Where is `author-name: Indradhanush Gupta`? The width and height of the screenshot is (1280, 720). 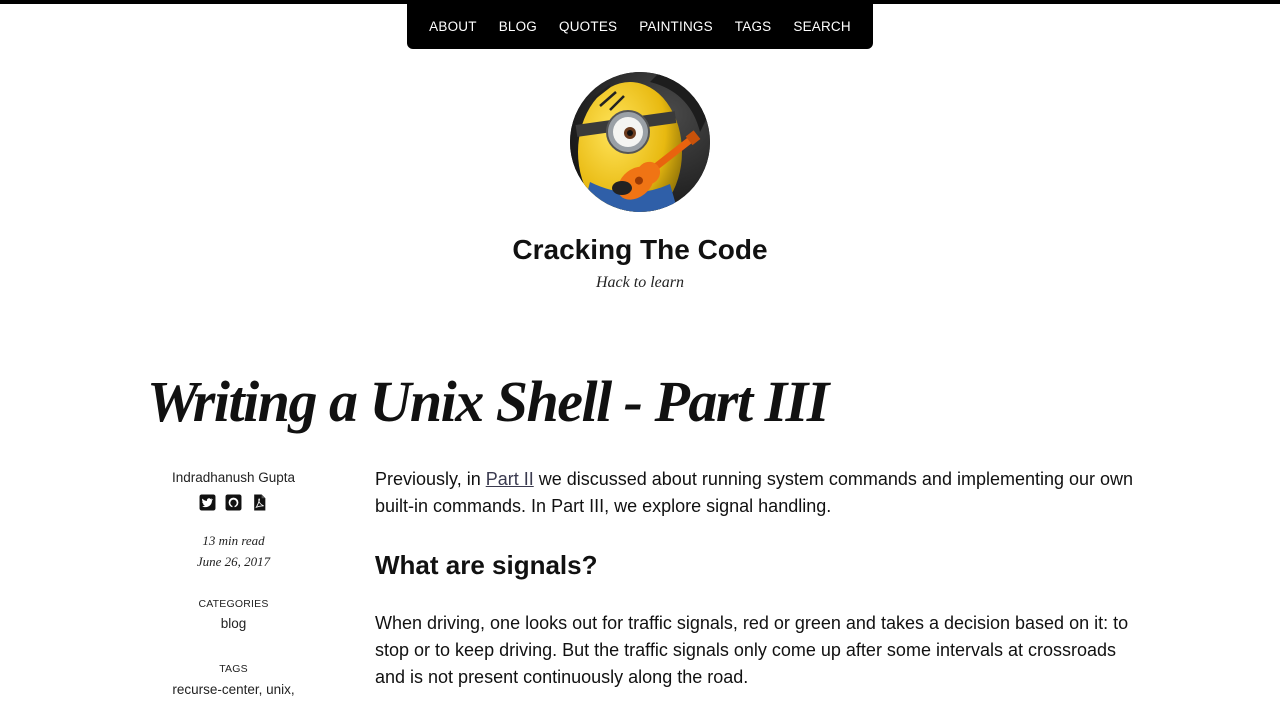
author-name: Indradhanush Gupta is located at coordinates (233, 477).